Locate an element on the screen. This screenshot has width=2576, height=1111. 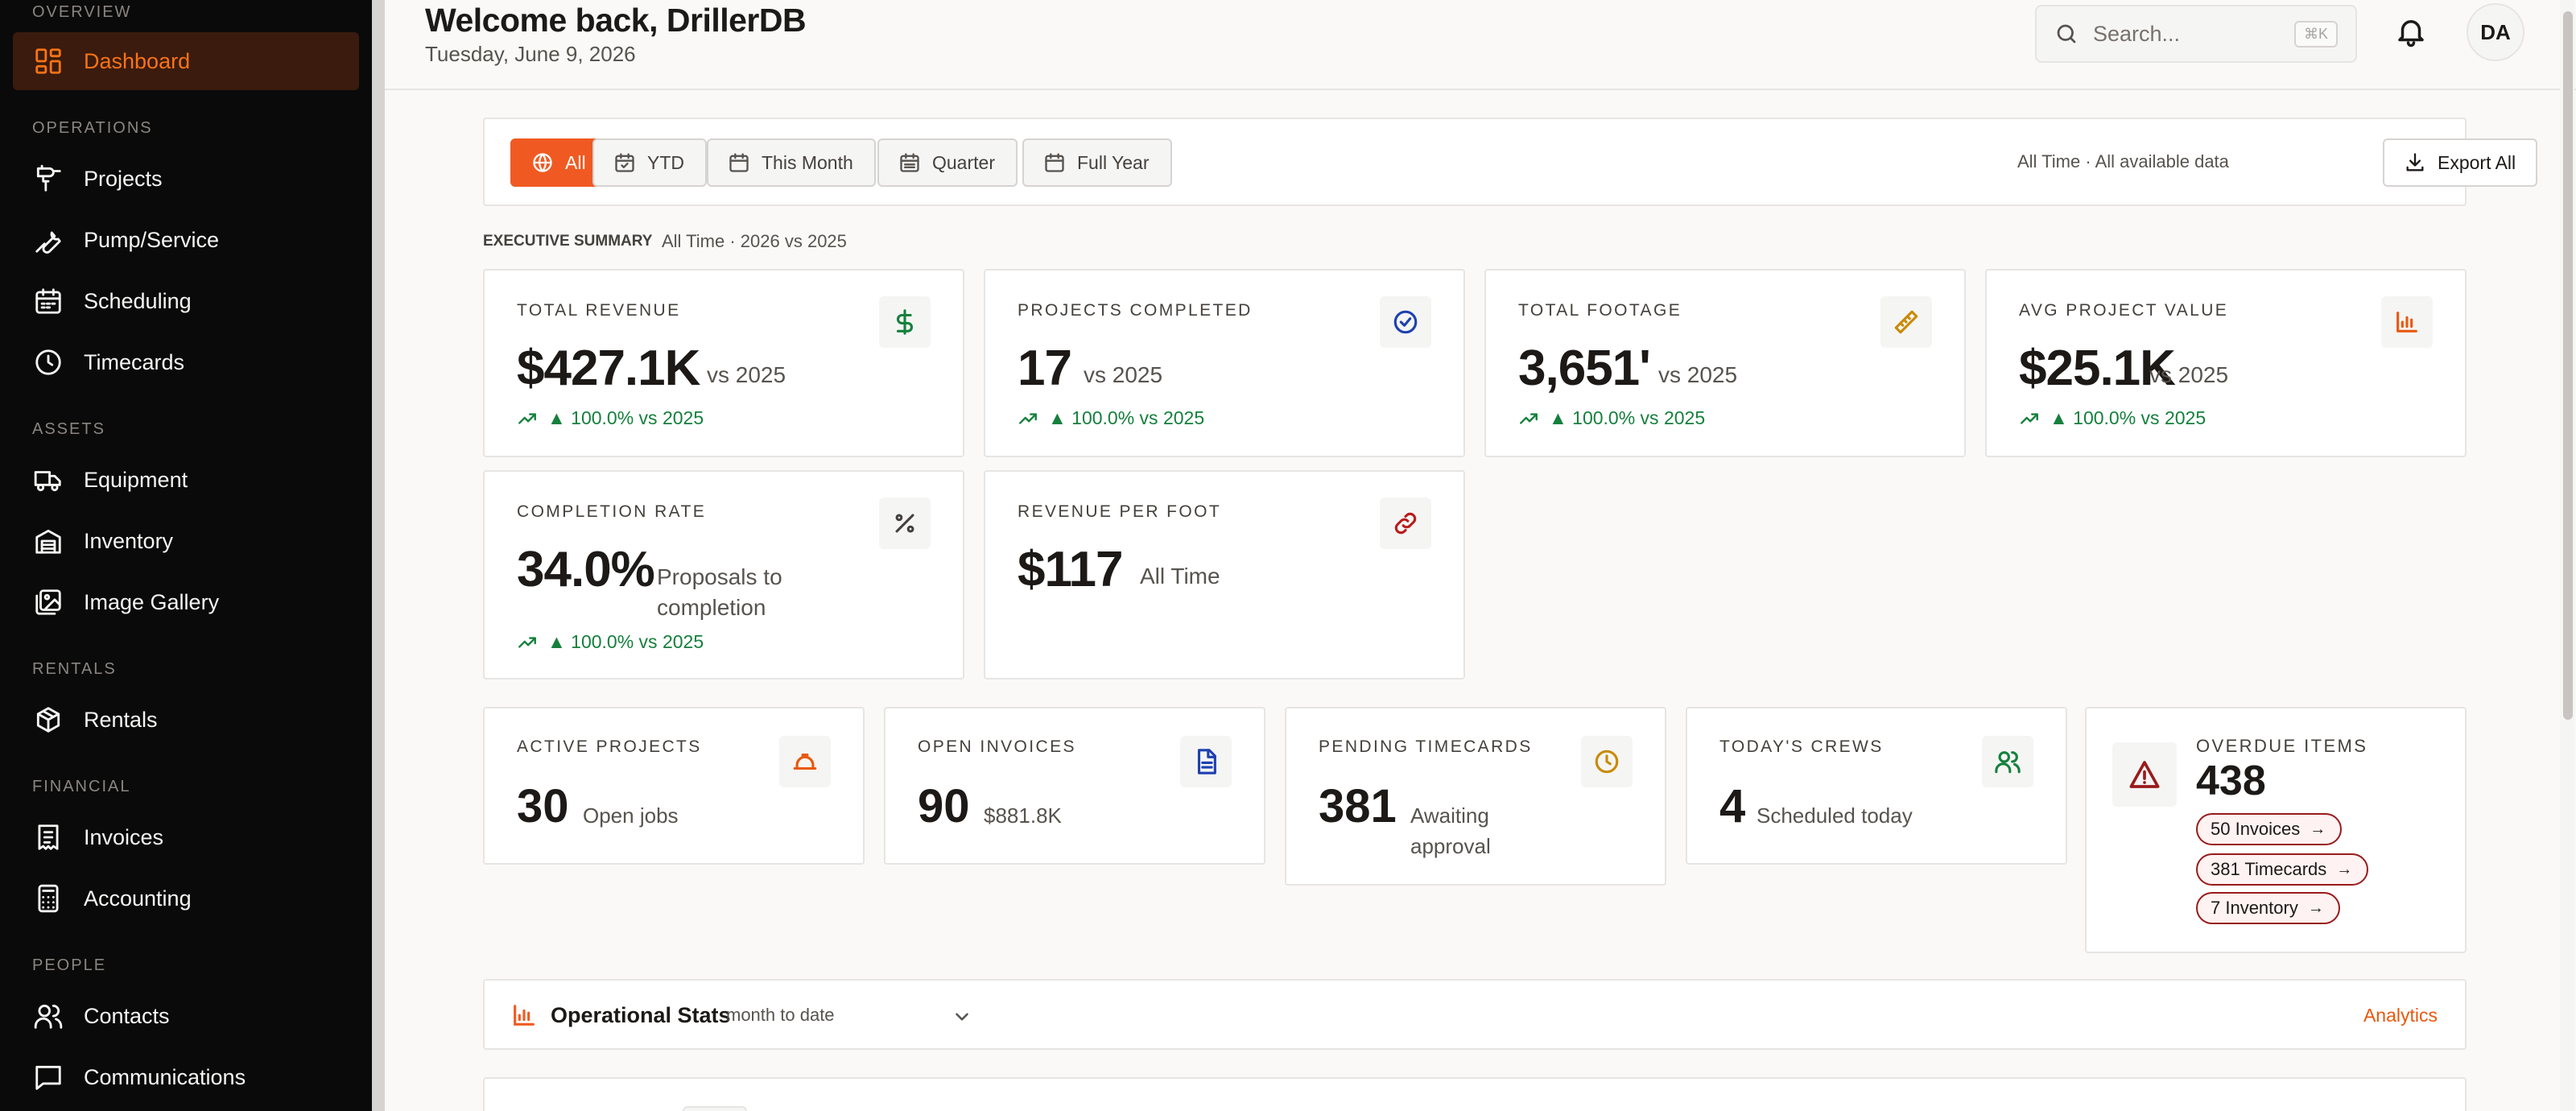
sidebar-item-contacts: Contacts is located at coordinates (186, 1016).